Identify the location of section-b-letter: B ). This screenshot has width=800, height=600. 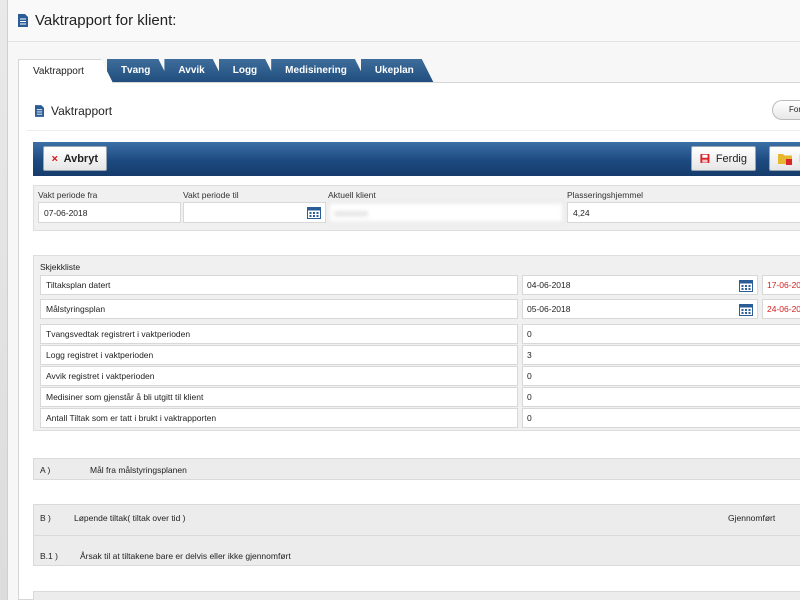
(45, 518).